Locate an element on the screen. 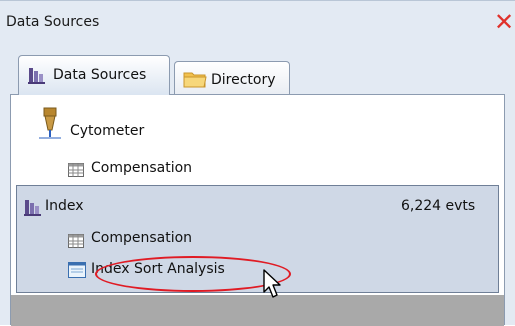 The height and width of the screenshot is (326, 515). tab-label: Data Sources is located at coordinates (100, 75).